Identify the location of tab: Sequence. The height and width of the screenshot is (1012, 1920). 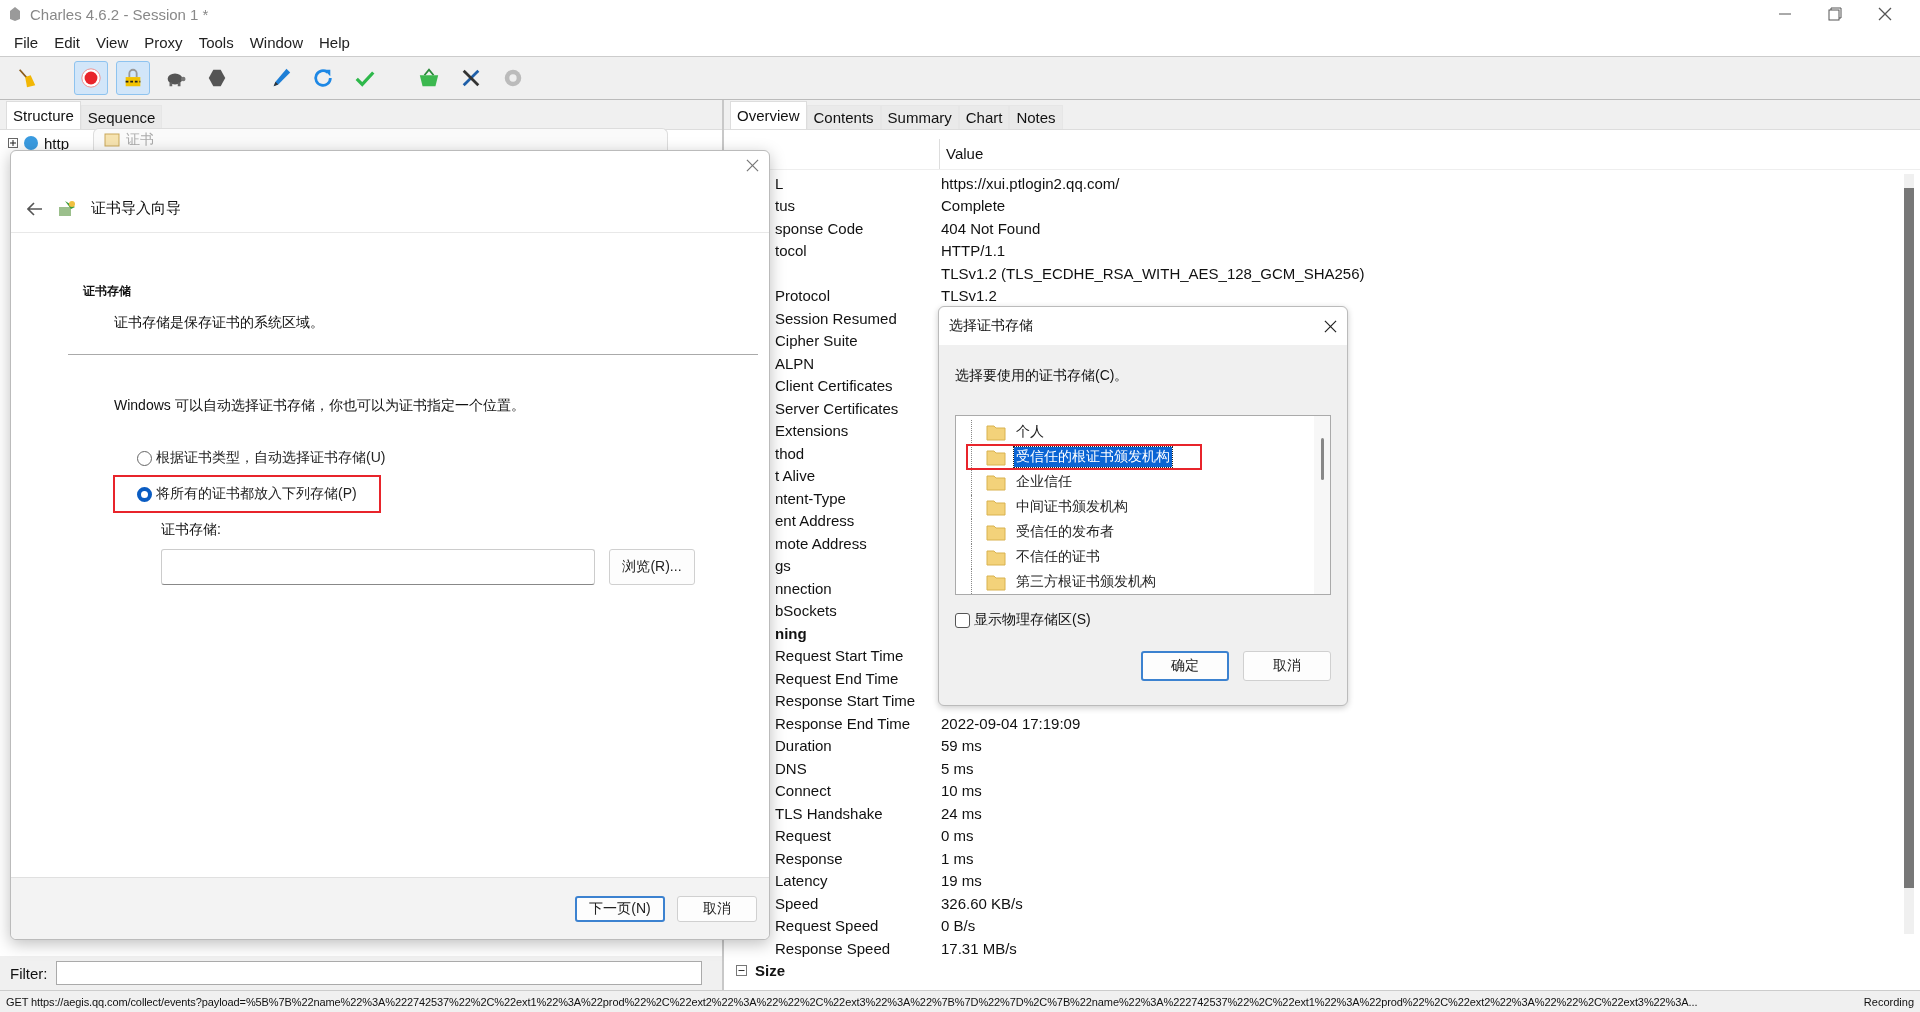
(121, 117).